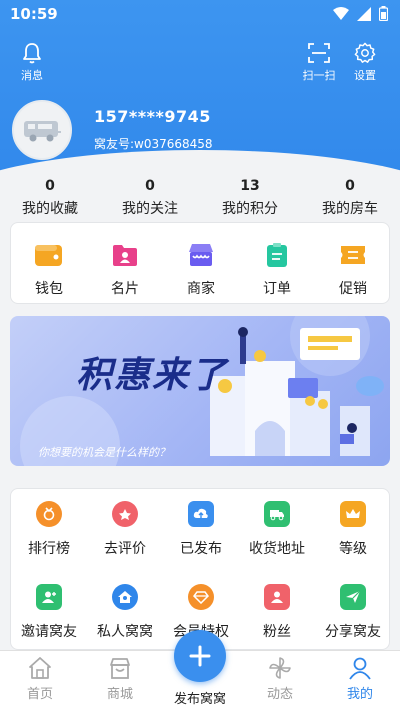 The width and height of the screenshot is (400, 711). Describe the element at coordinates (34, 14) in the screenshot. I see `status-time: 10:59` at that location.